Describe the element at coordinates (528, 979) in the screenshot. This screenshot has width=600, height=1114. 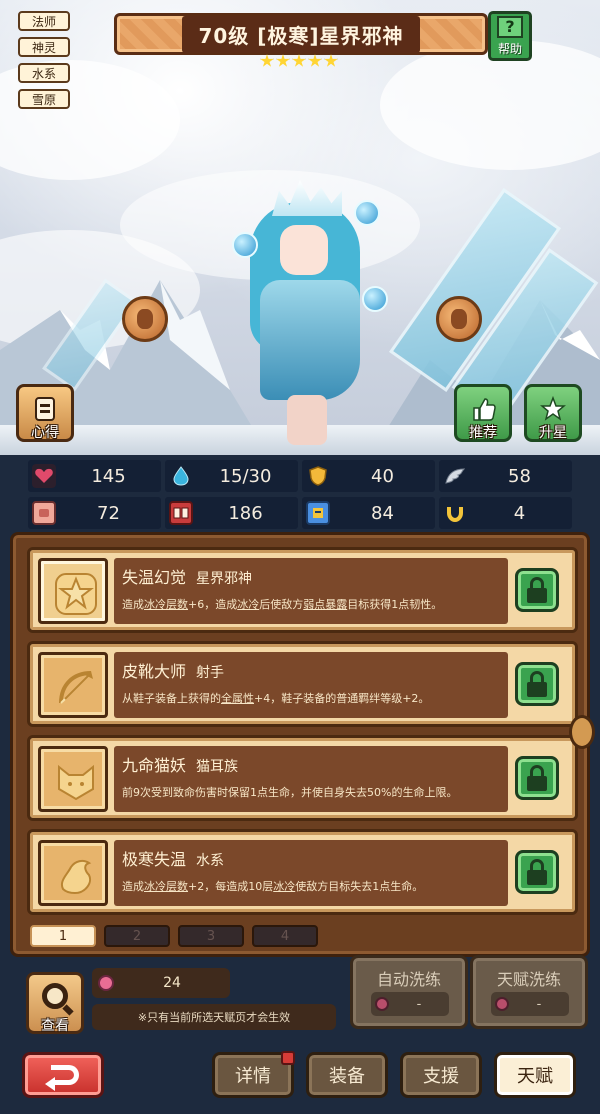
I see `talent-wash-label: 天赋洗练` at that location.